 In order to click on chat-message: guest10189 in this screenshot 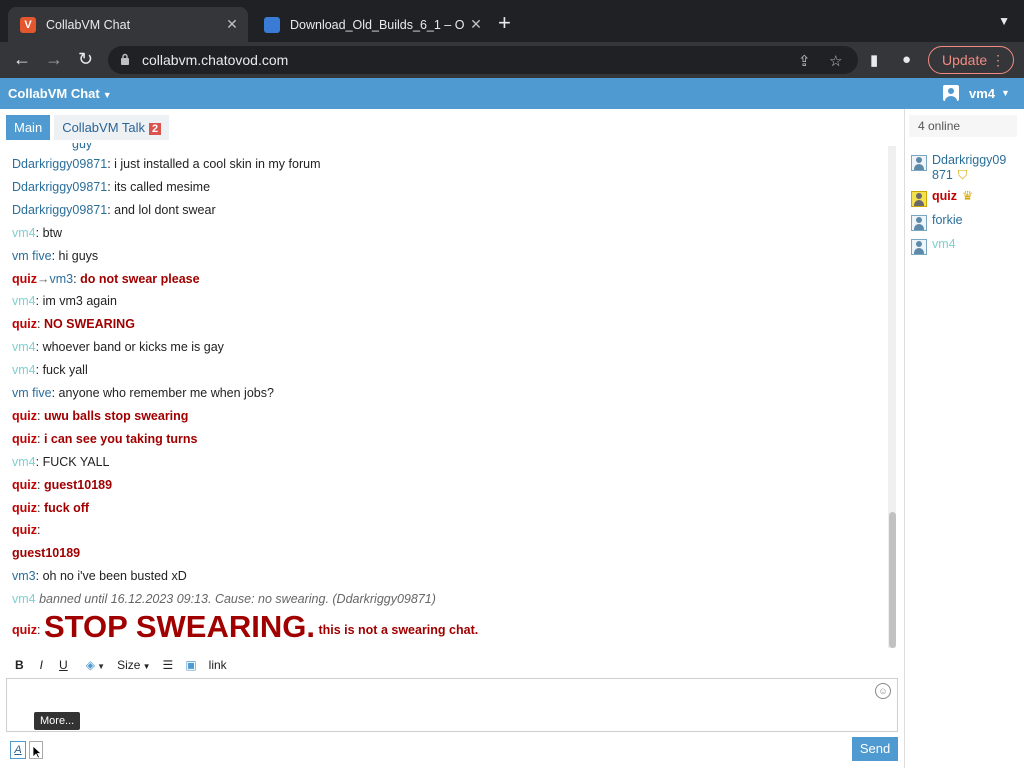, I will do `click(46, 553)`.